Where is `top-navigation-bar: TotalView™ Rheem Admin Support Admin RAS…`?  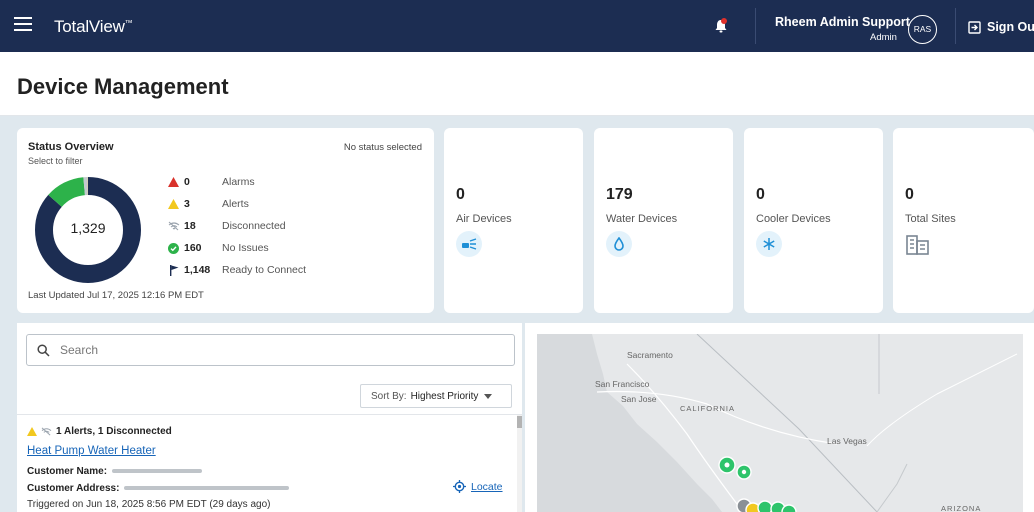 top-navigation-bar: TotalView™ Rheem Admin Support Admin RAS… is located at coordinates (517, 26).